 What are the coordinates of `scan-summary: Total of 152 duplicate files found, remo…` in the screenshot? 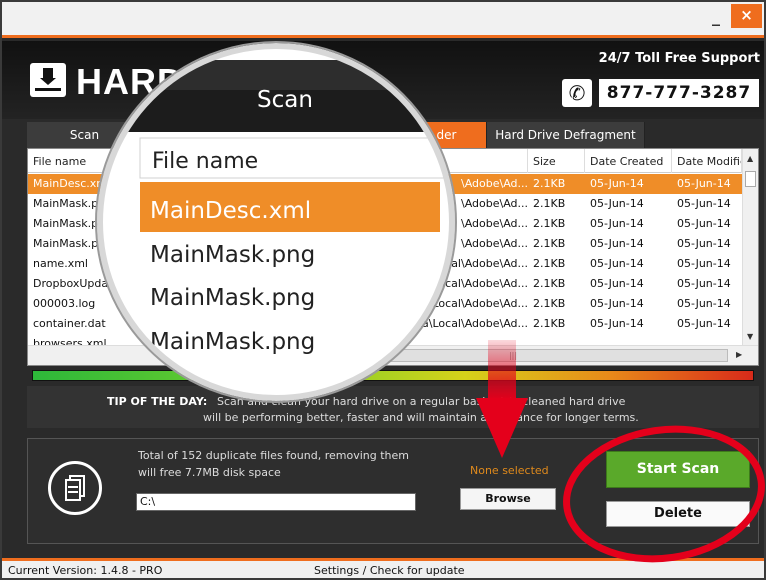 It's located at (273, 464).